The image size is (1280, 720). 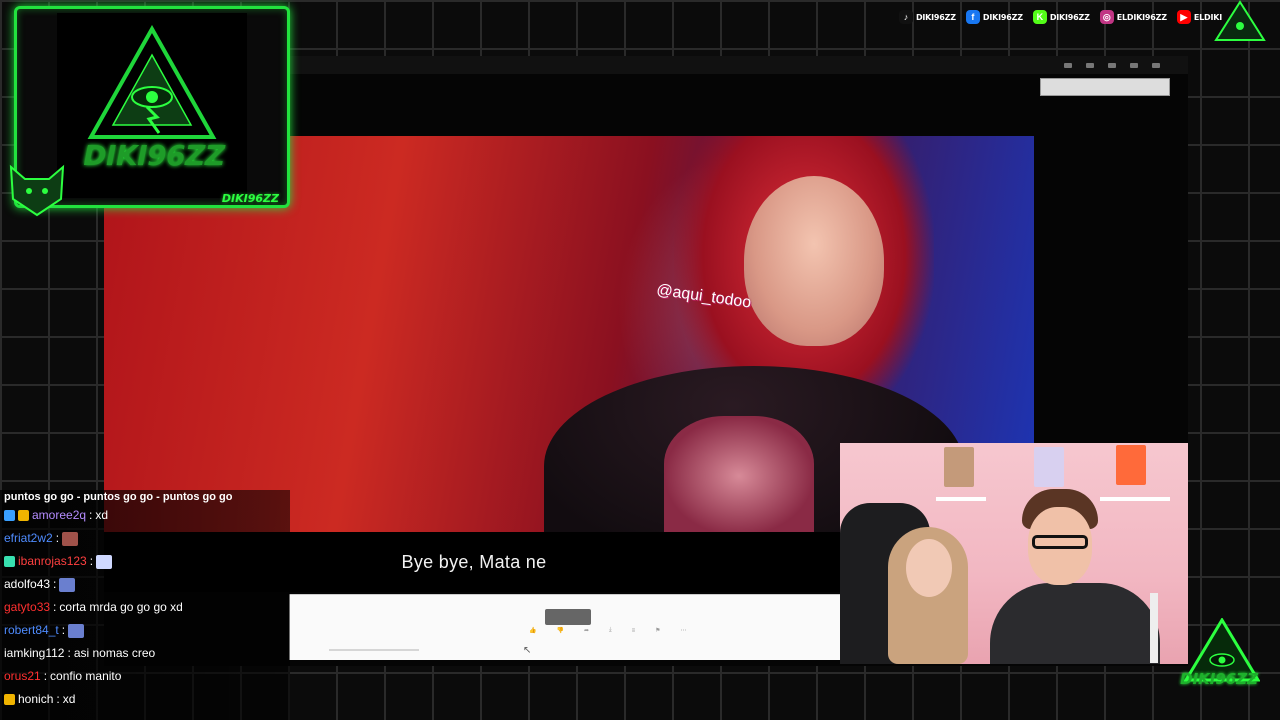 I want to click on like-icon: 👍, so click(x=532, y=630).